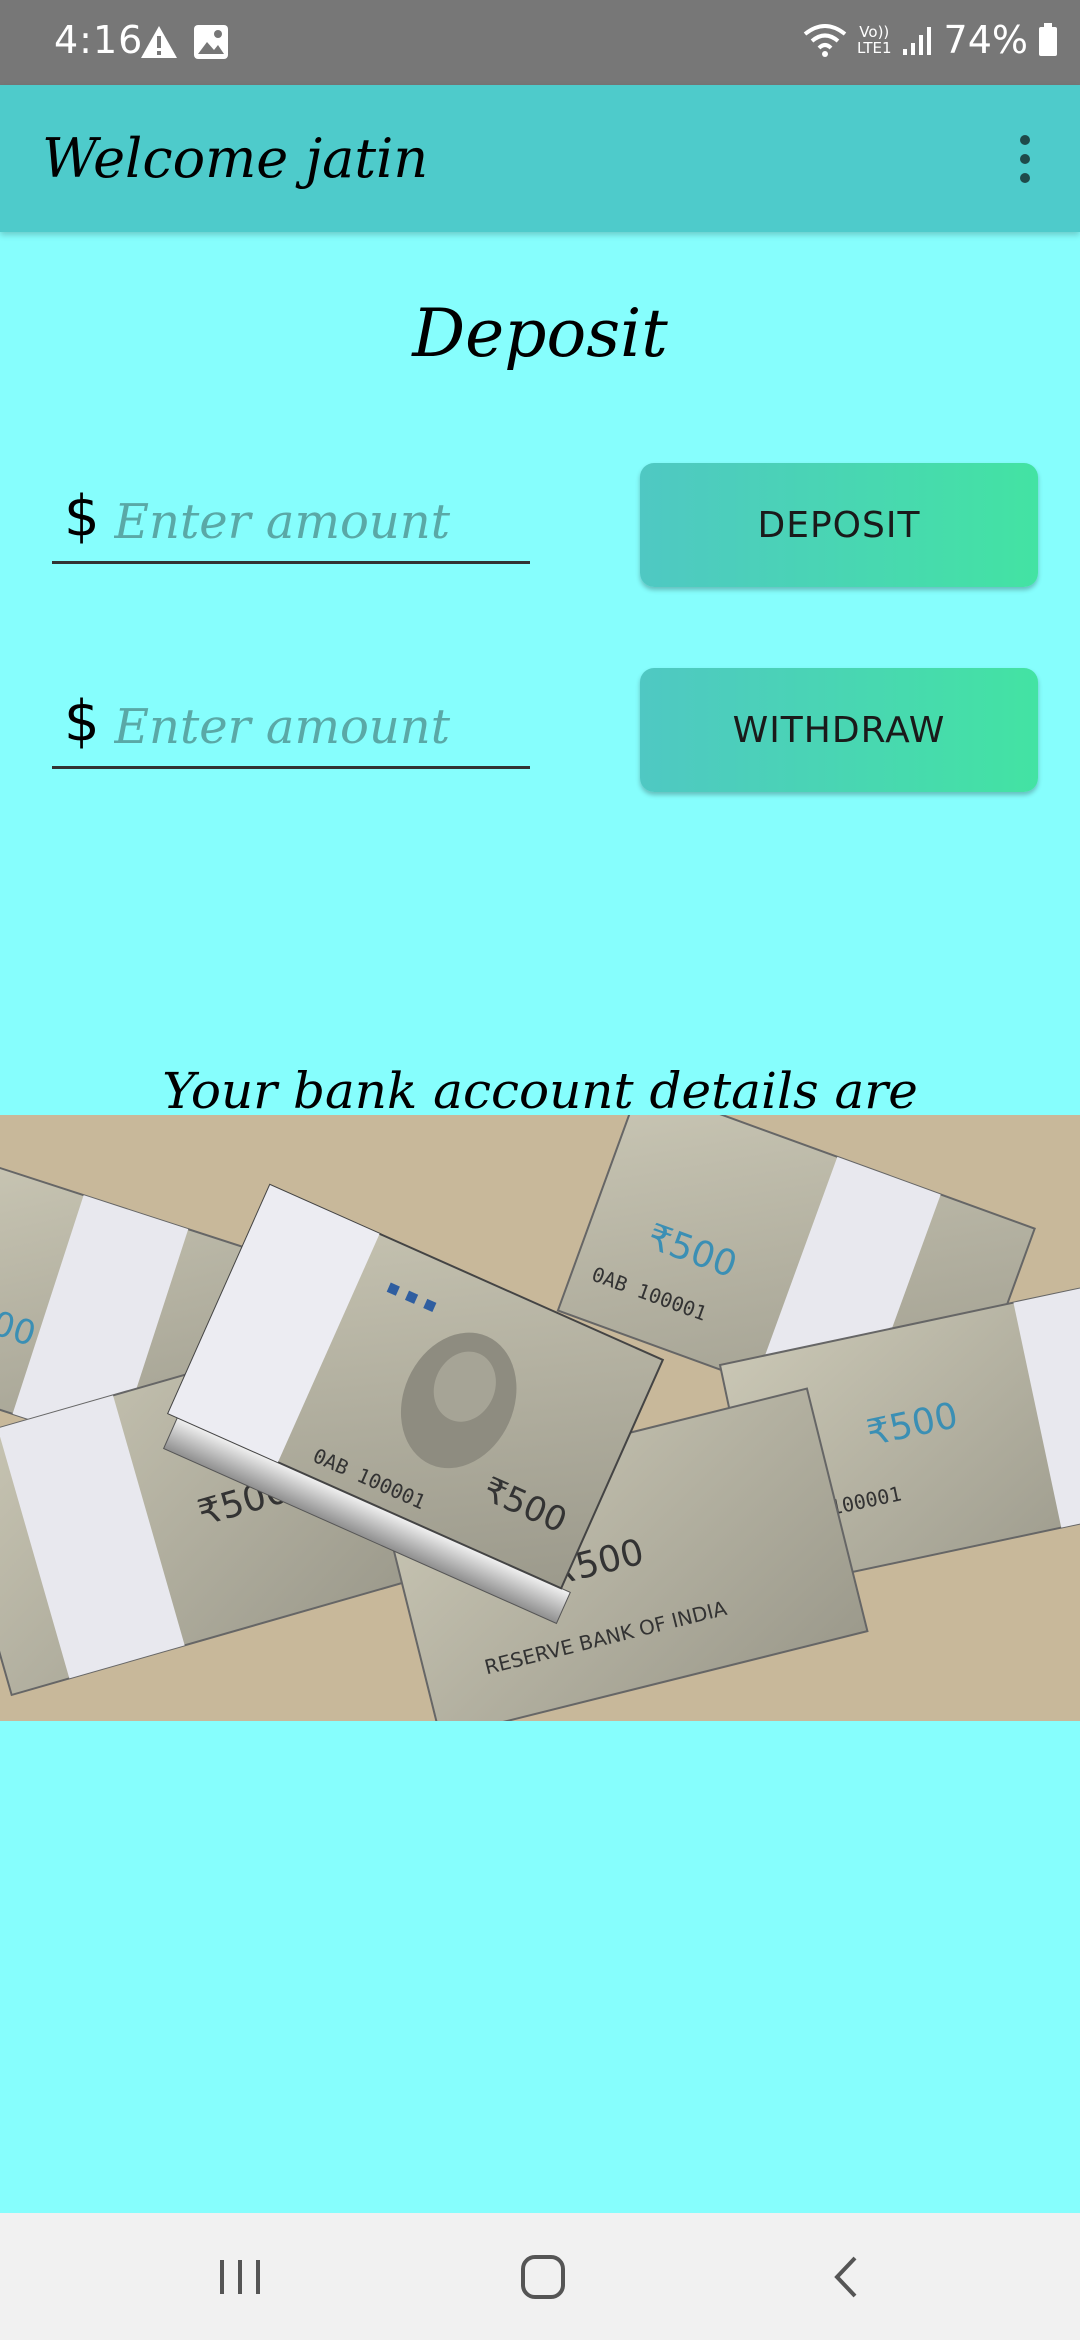 This screenshot has width=1080, height=2340. I want to click on withdraw-amount-input, so click(314, 727).